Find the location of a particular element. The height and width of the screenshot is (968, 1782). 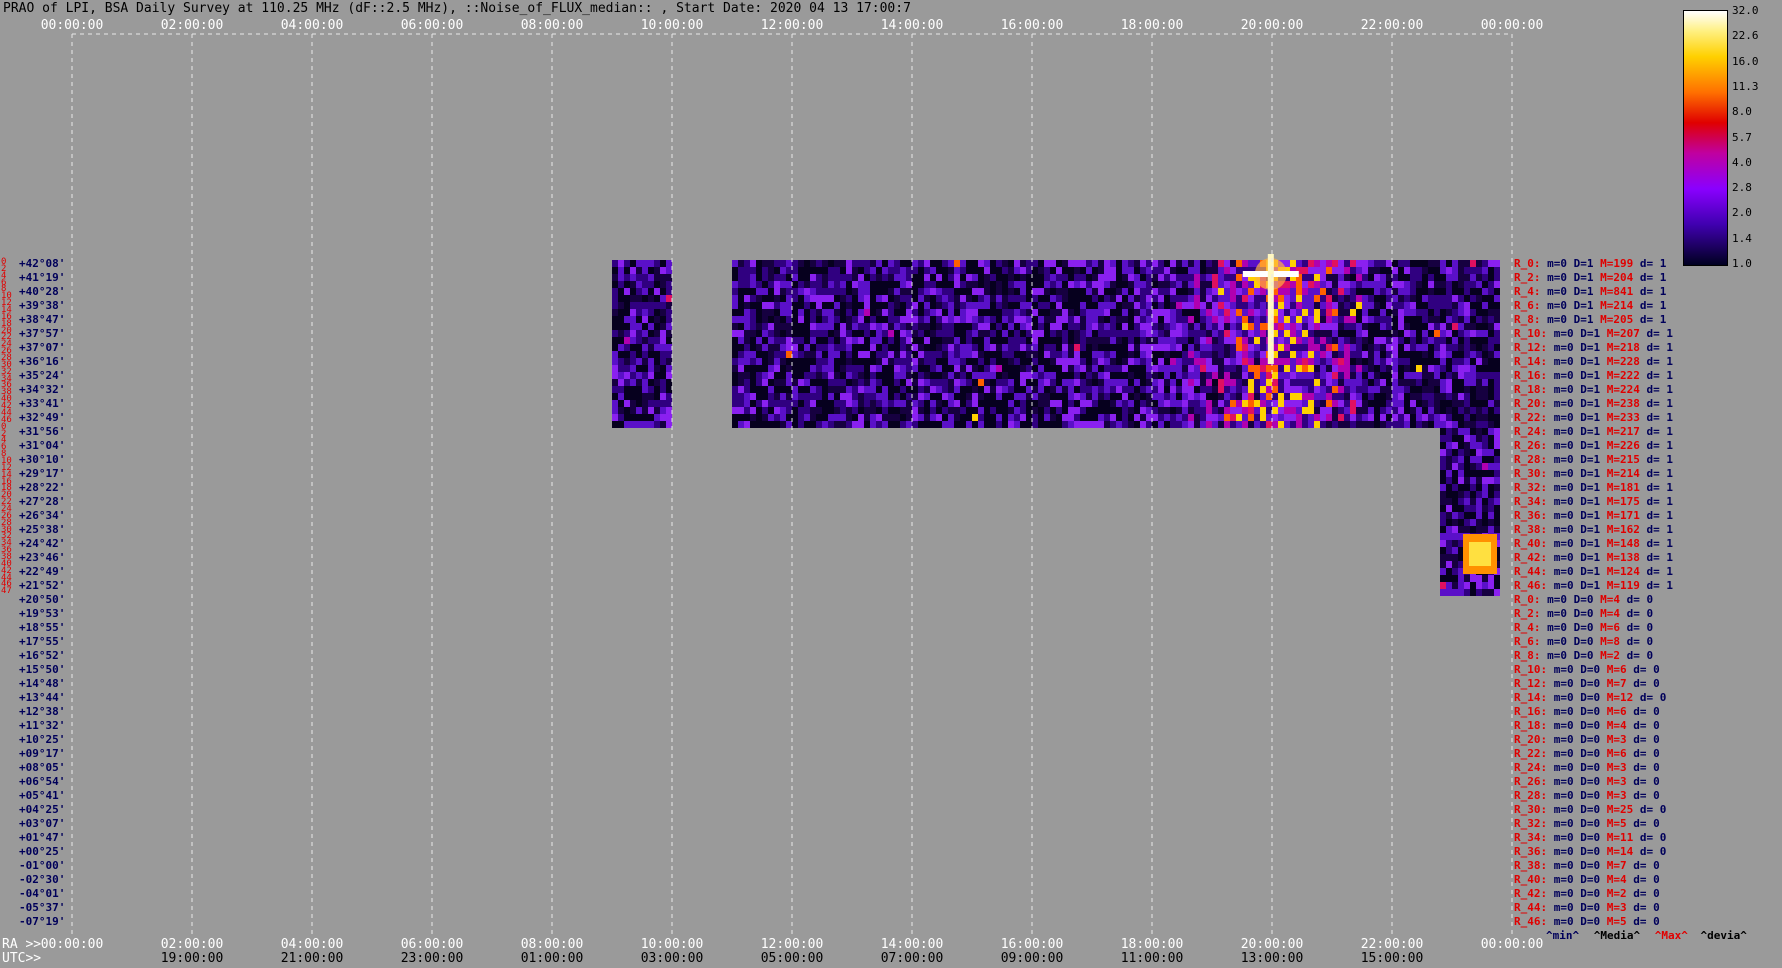

declination-label: +18°55' is located at coordinates (42, 627).